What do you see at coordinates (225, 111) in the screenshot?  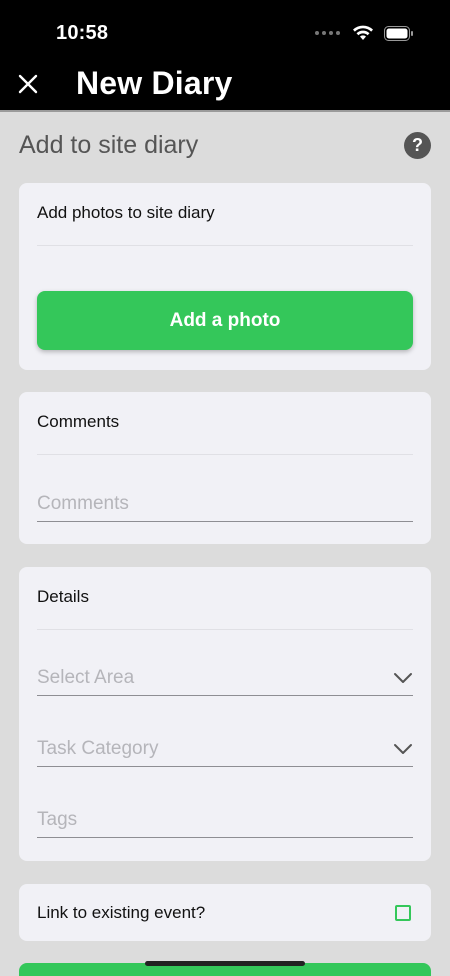 I see `nav-divider` at bounding box center [225, 111].